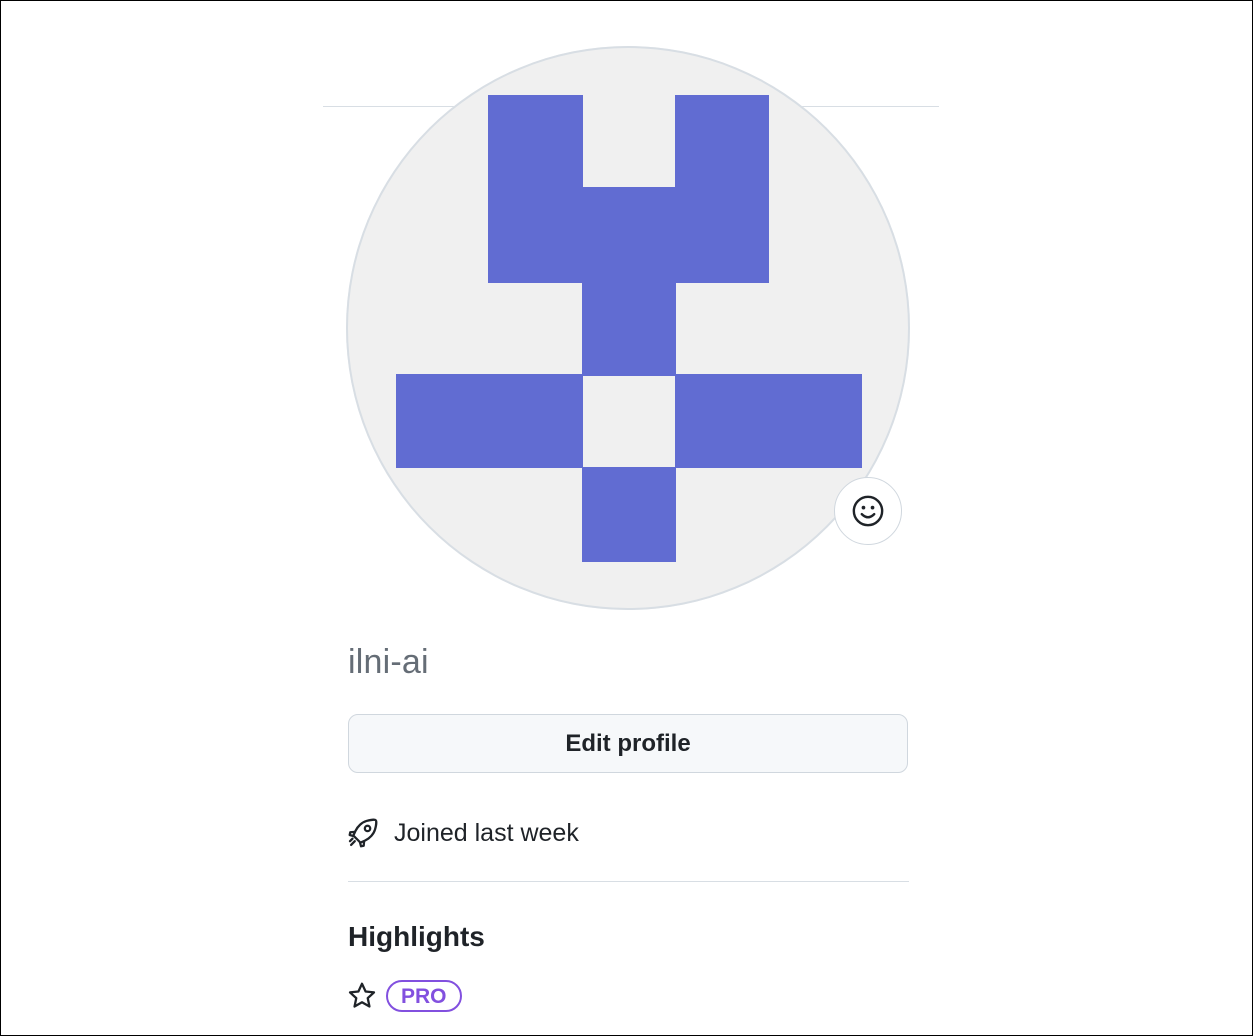  I want to click on rocket-icon, so click(363, 833).